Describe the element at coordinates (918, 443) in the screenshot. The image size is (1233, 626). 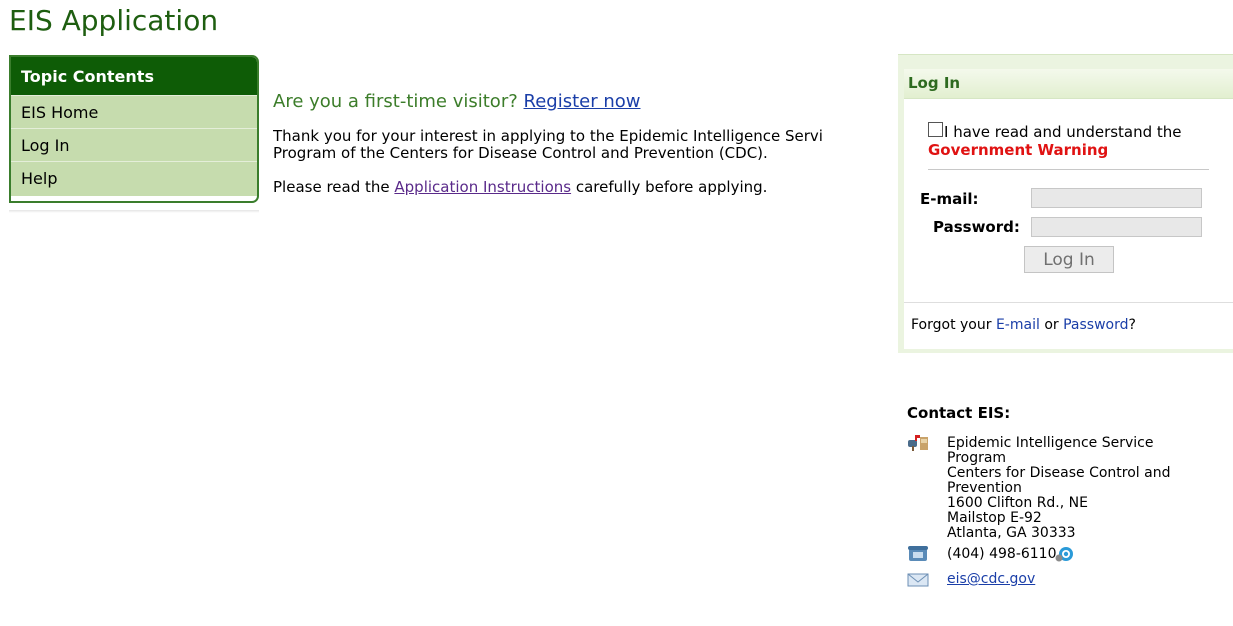
I see `mailbox-icon` at that location.